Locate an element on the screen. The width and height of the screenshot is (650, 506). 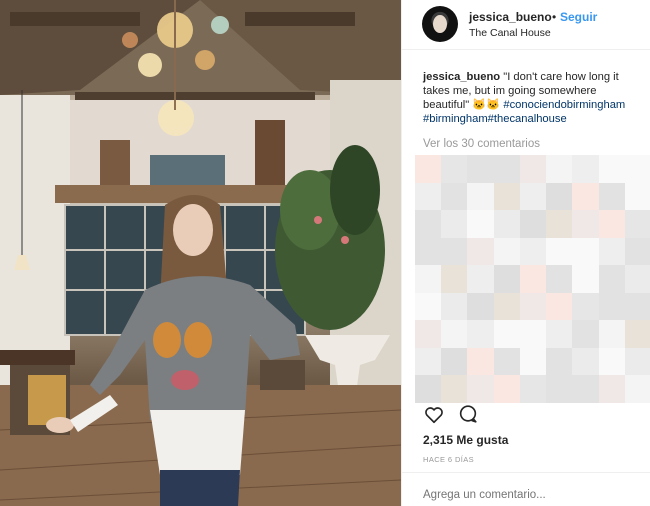
view-comments-link: Ver los 30 comentarios is located at coordinates (481, 144).